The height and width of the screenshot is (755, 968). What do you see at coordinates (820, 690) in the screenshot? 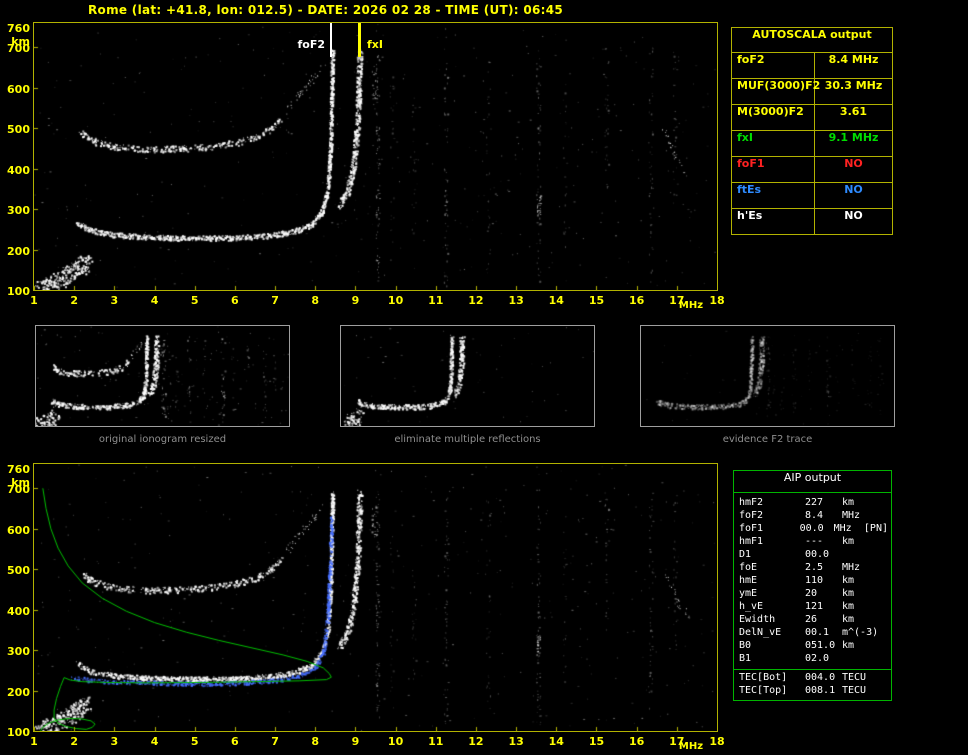
I see `row-value: 008.1` at bounding box center [820, 690].